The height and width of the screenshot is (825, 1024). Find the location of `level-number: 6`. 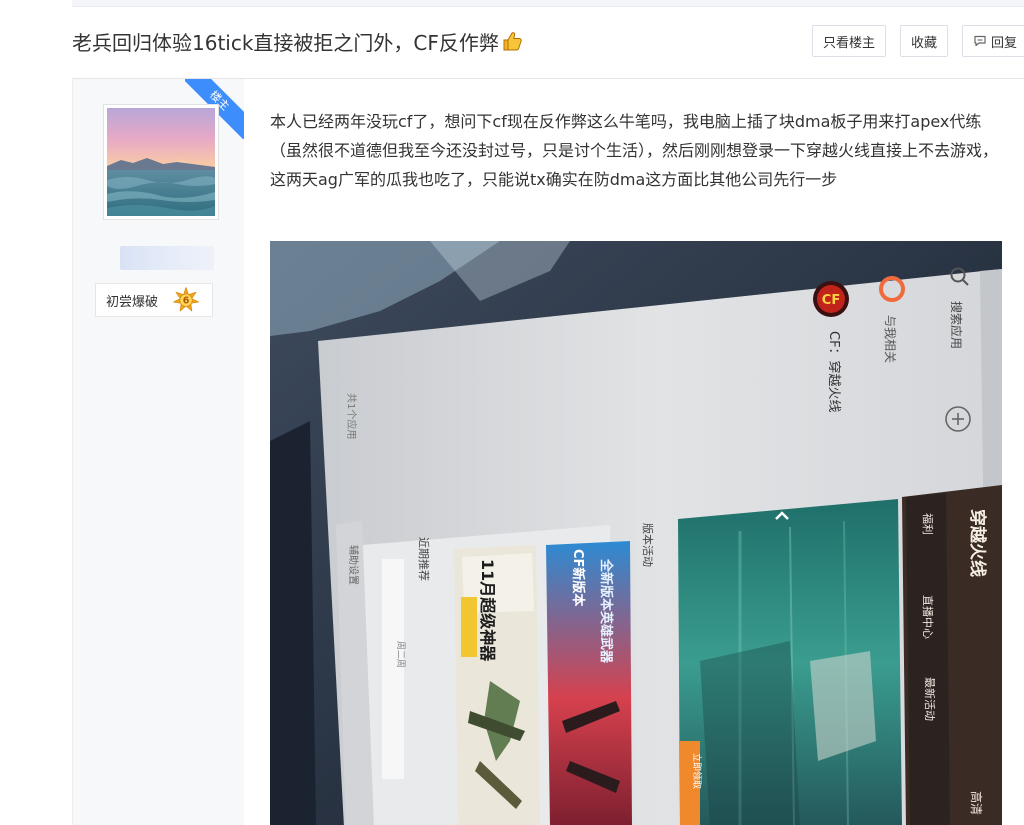

level-number: 6 is located at coordinates (186, 301).